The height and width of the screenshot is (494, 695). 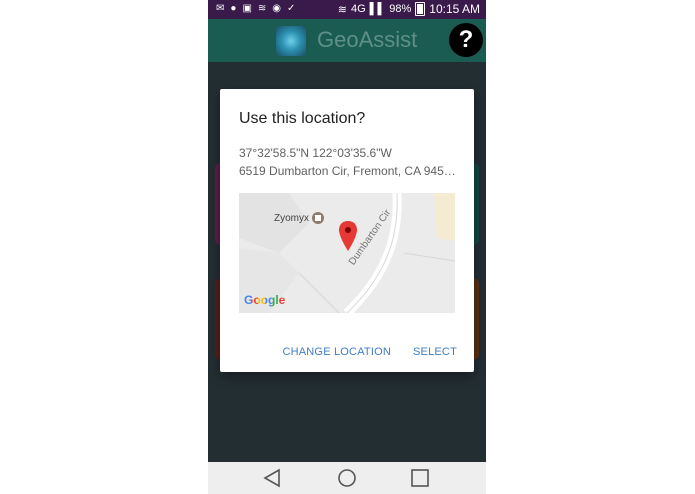 What do you see at coordinates (291, 8) in the screenshot?
I see `check-icon: ✓` at bounding box center [291, 8].